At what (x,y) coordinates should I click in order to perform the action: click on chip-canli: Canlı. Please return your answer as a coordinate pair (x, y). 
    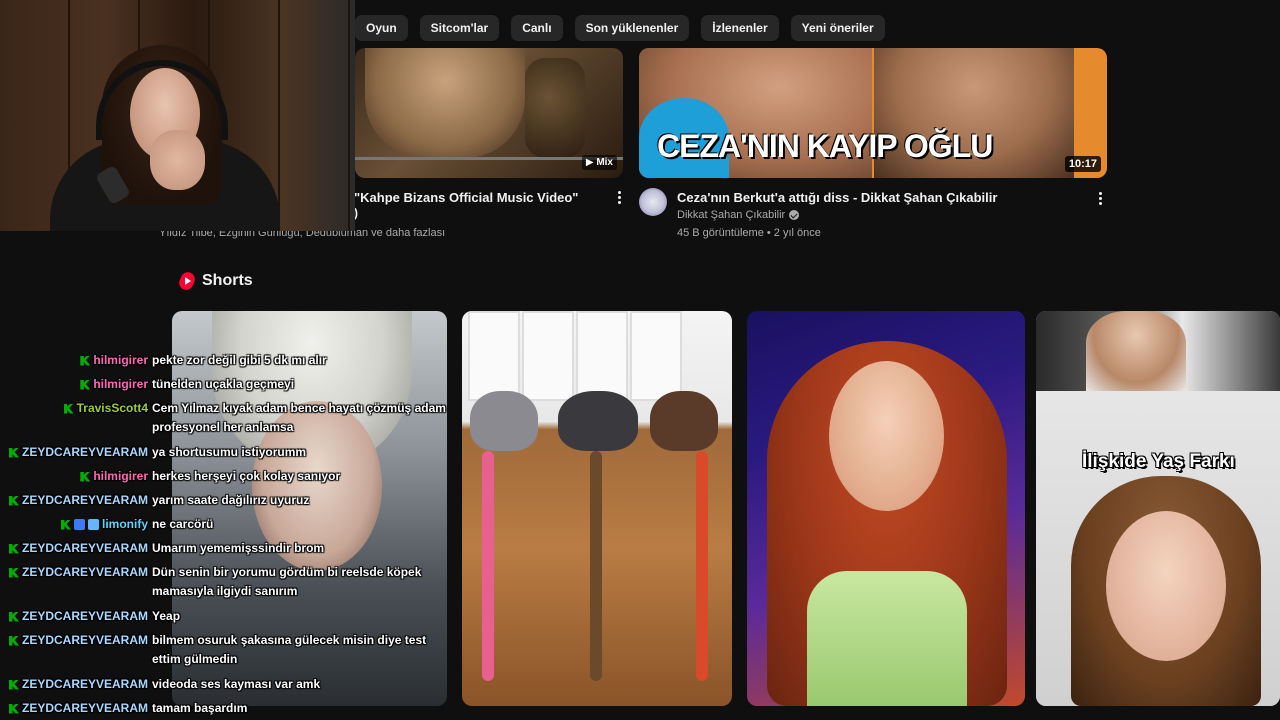
    Looking at the image, I should click on (537, 28).